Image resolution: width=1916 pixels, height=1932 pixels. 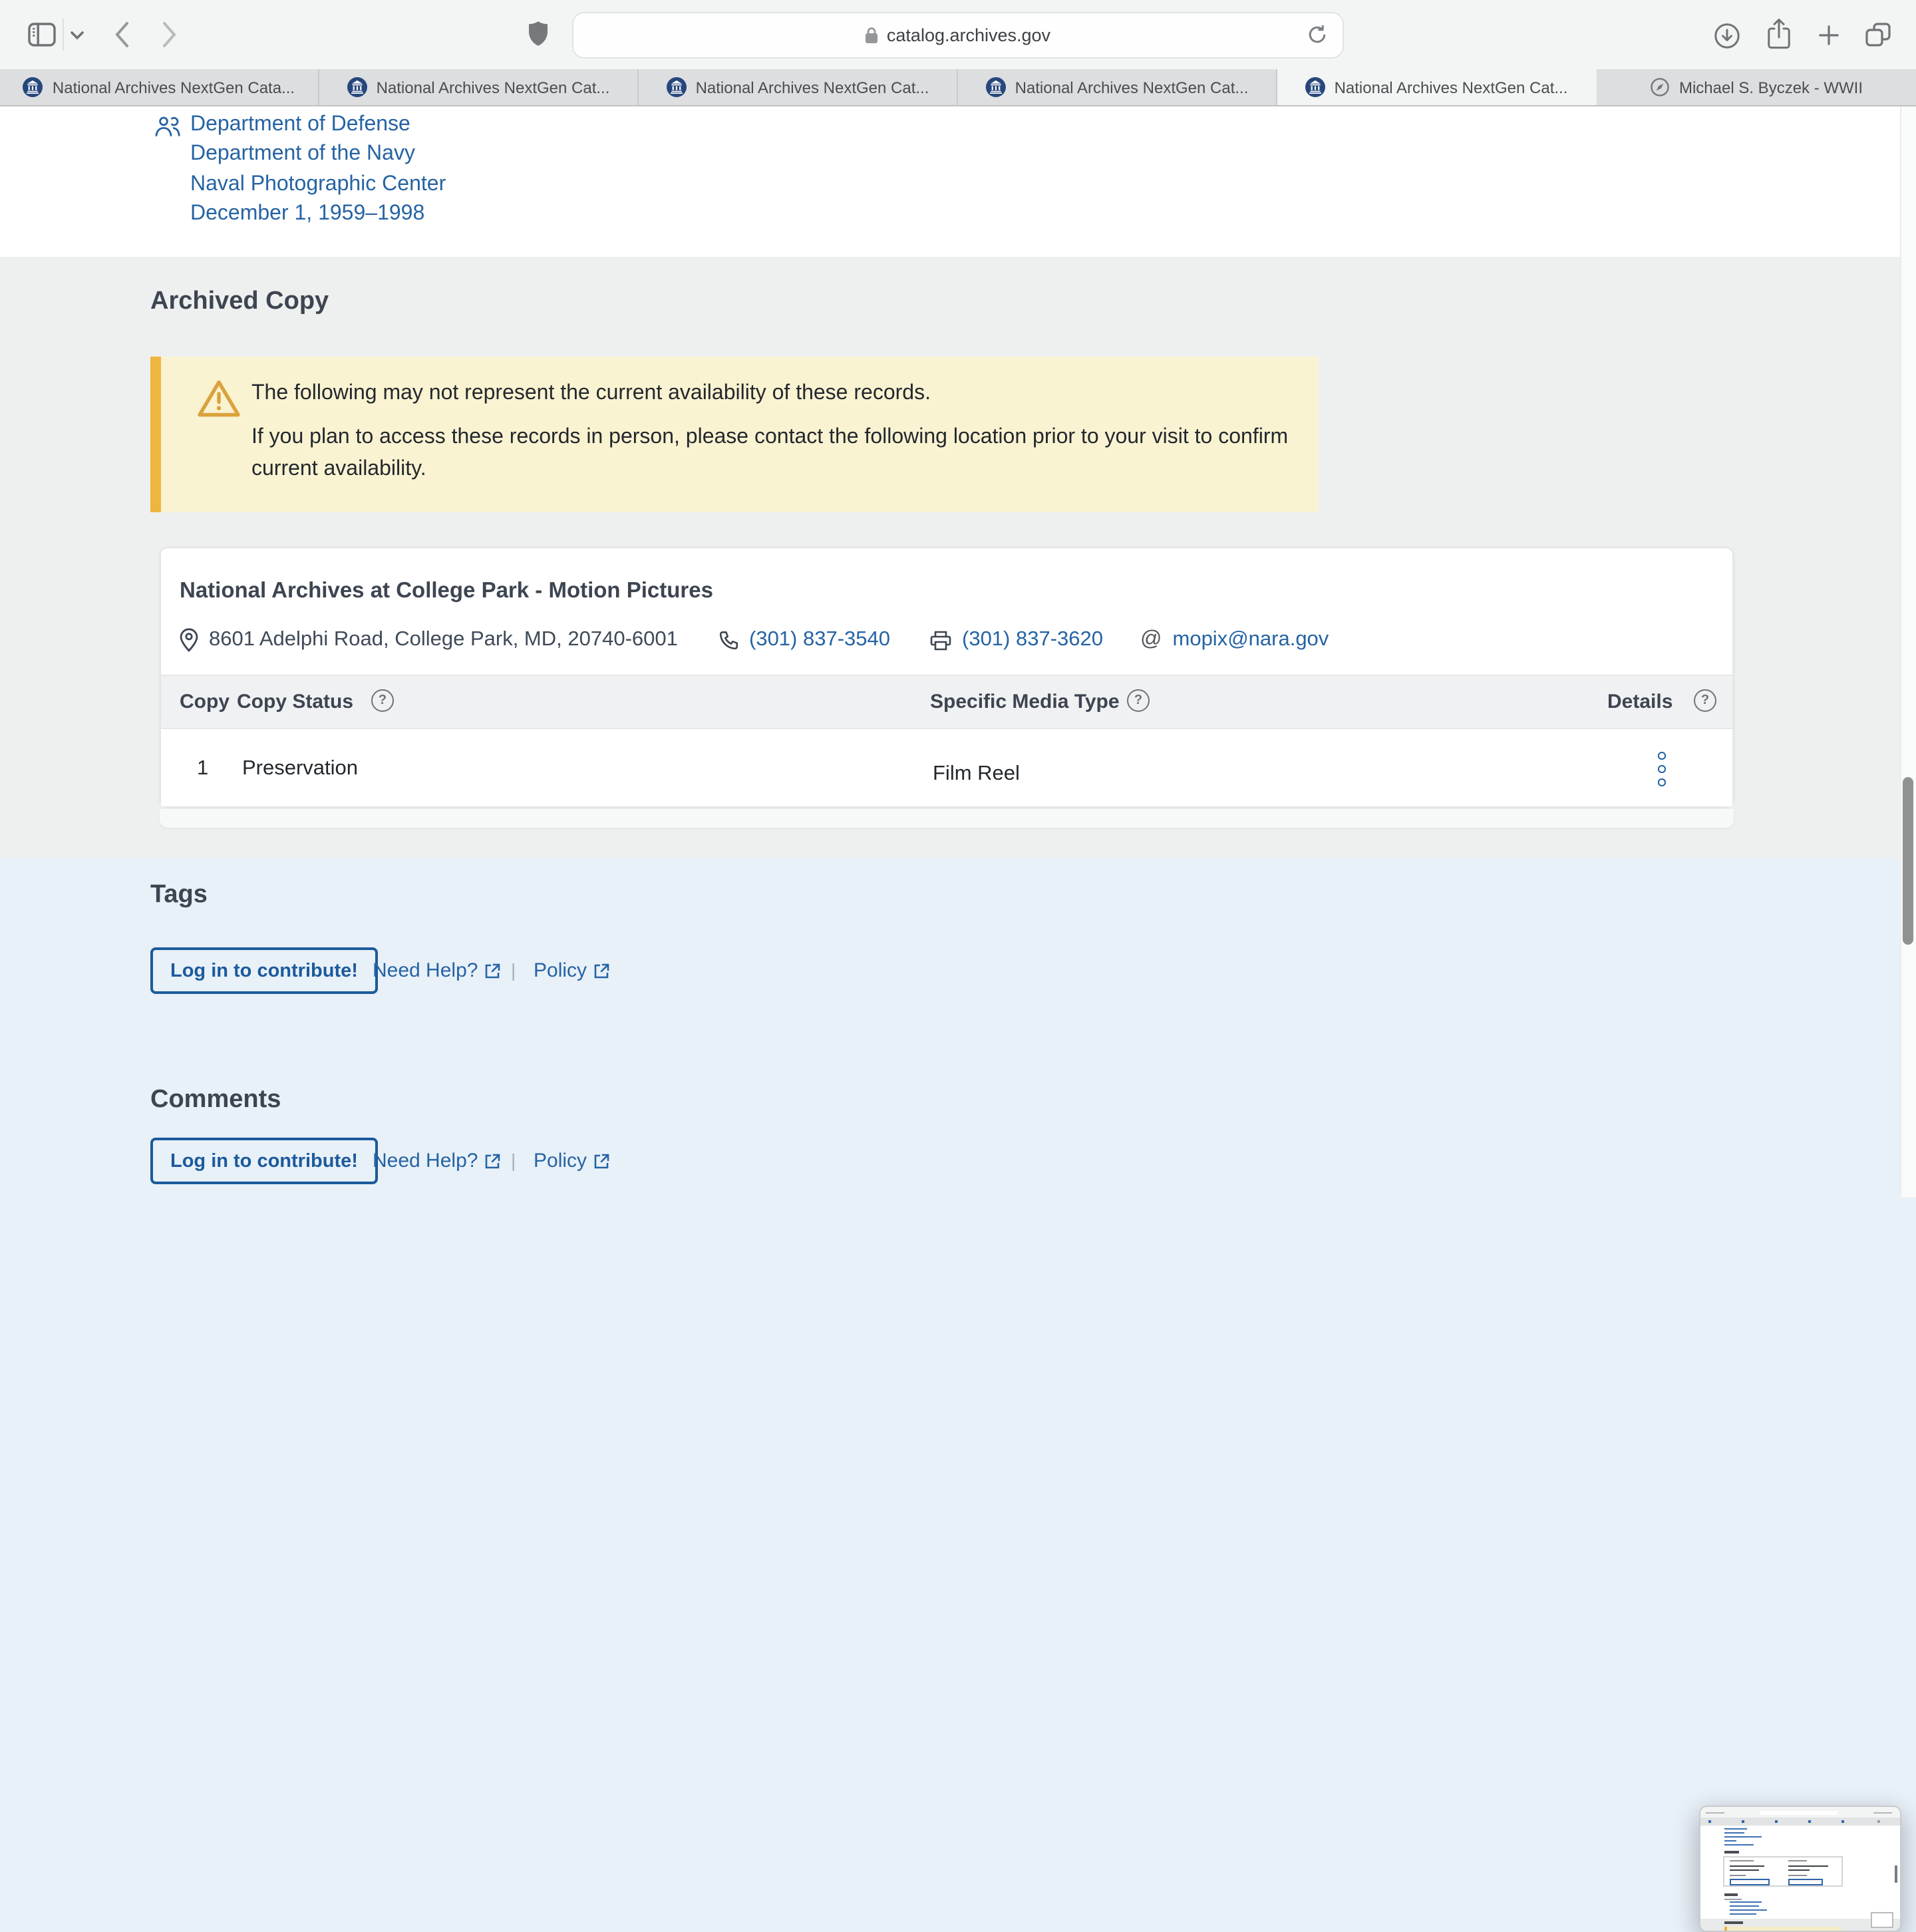 I want to click on comments-need-help-link: Need Help?, so click(x=436, y=1161).